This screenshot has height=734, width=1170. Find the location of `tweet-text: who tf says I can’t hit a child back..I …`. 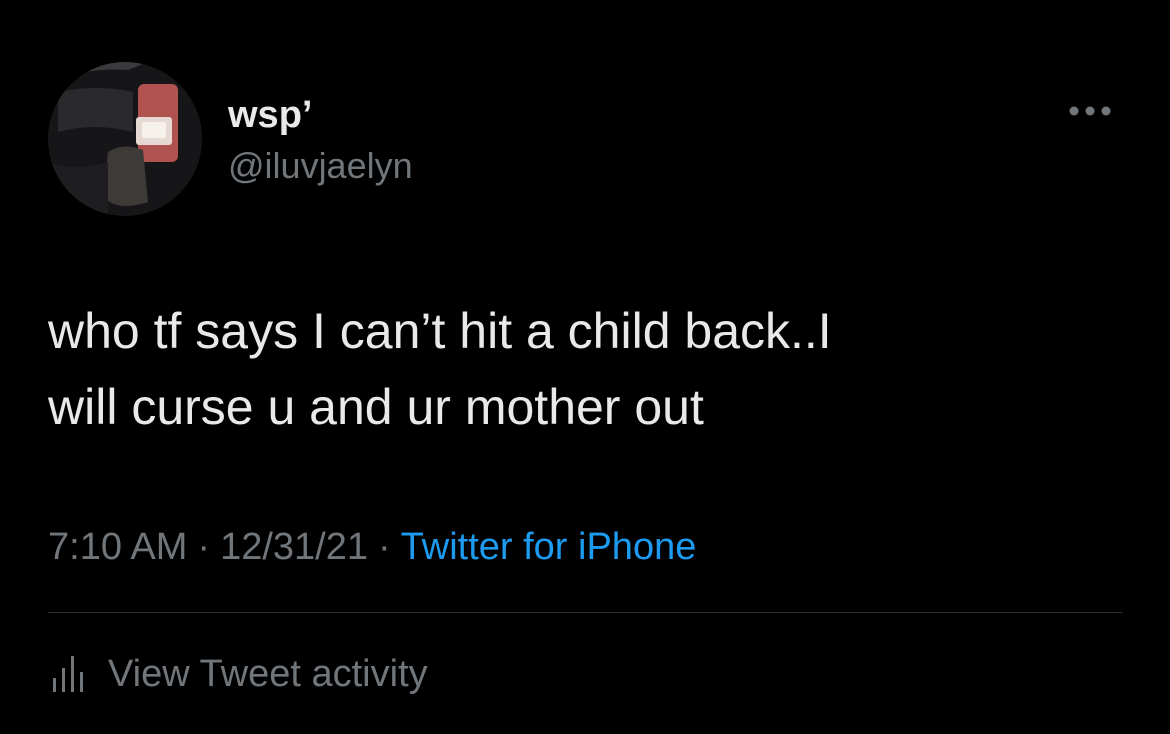

tweet-text: who tf says I can’t hit a child back..I … is located at coordinates (440, 369).